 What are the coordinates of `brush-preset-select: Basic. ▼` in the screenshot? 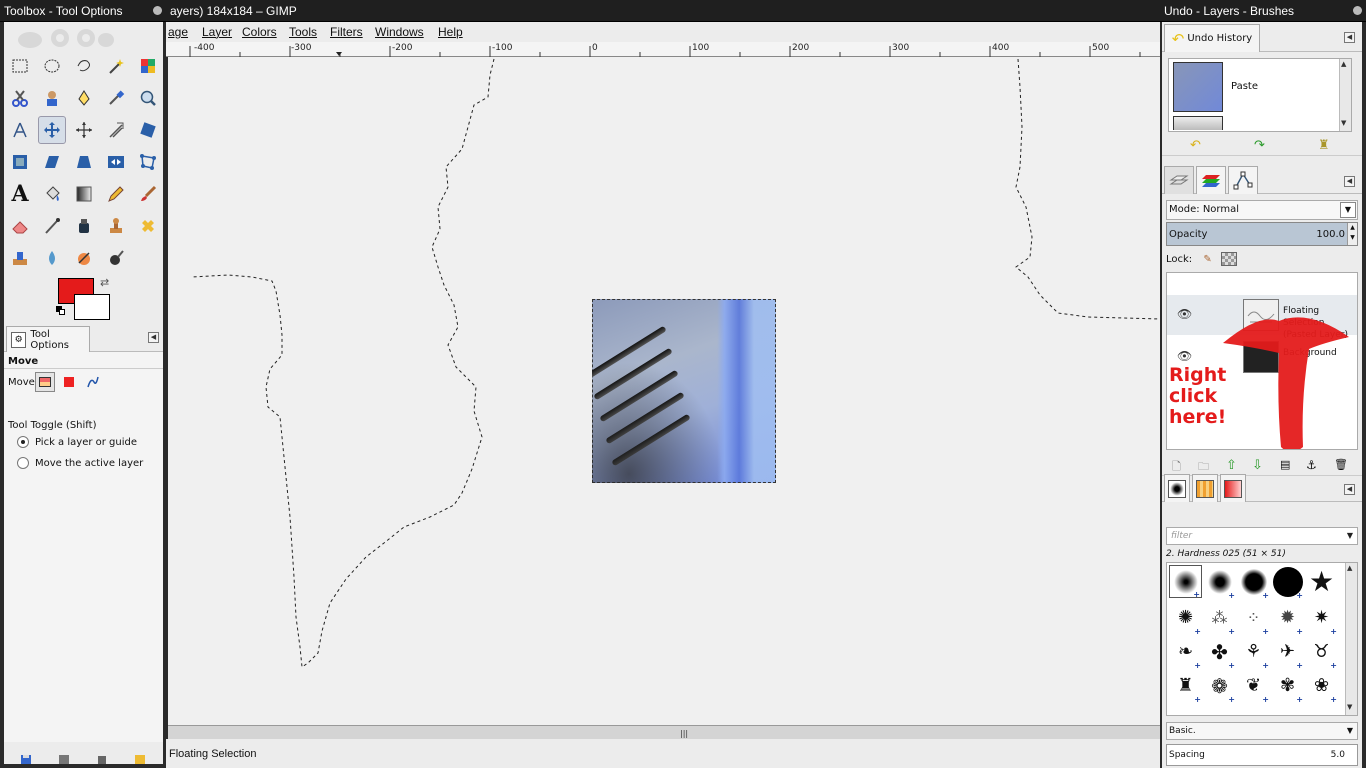 It's located at (1262, 731).